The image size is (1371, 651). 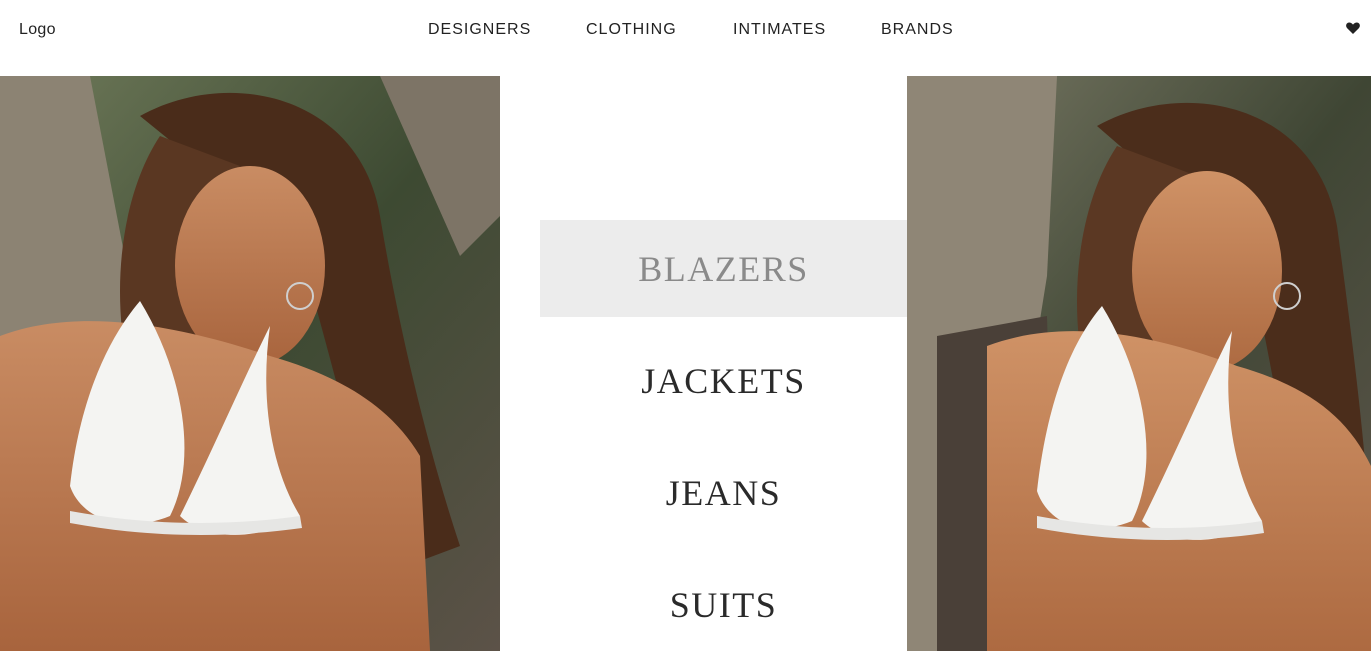 What do you see at coordinates (1353, 28) in the screenshot?
I see `heart-icon` at bounding box center [1353, 28].